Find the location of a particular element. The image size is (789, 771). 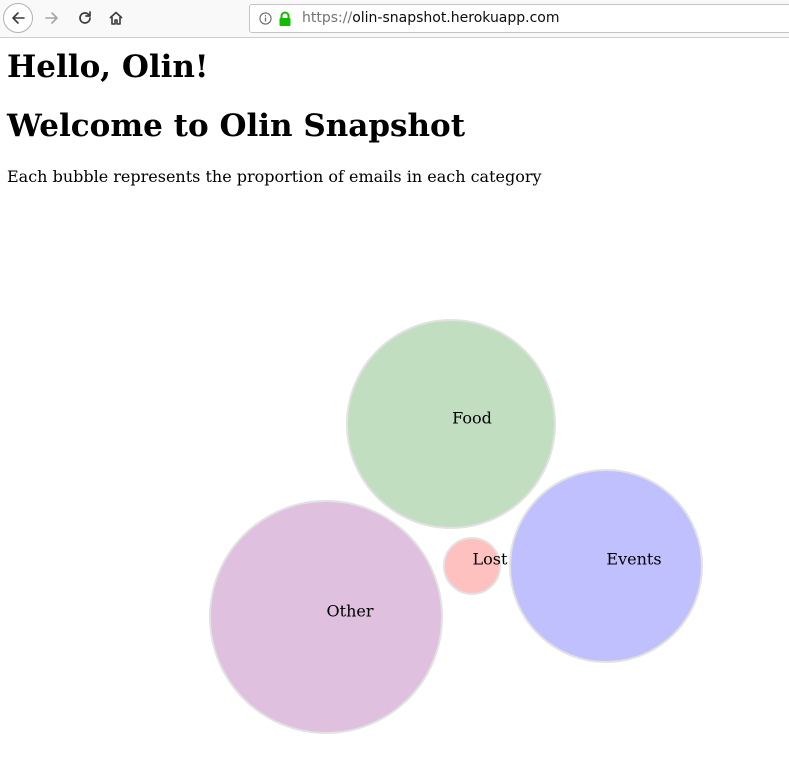

bubble-label-lost: Lost is located at coordinates (490, 559).